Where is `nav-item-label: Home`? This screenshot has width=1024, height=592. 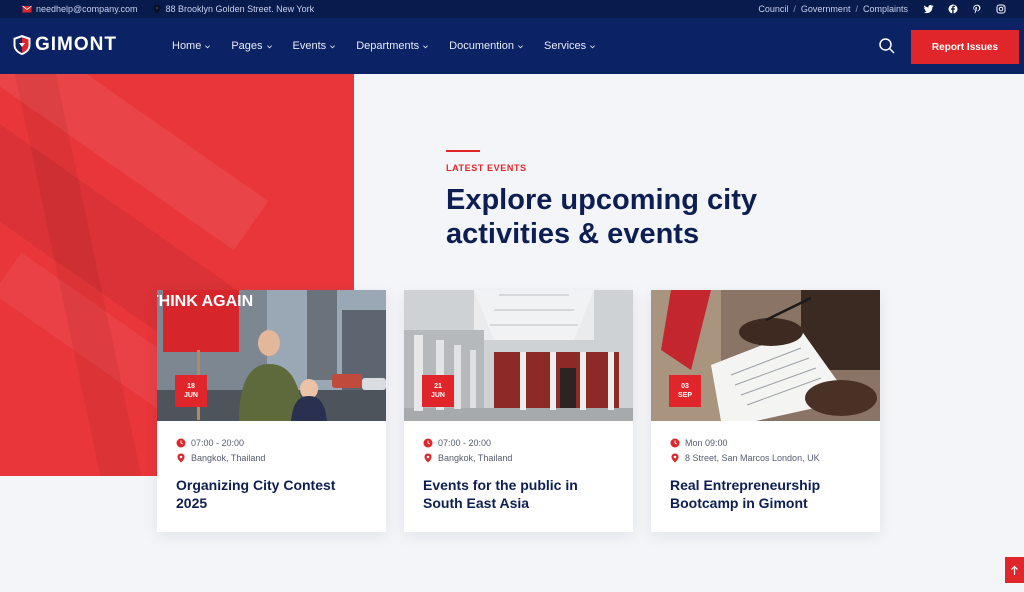 nav-item-label: Home is located at coordinates (187, 46).